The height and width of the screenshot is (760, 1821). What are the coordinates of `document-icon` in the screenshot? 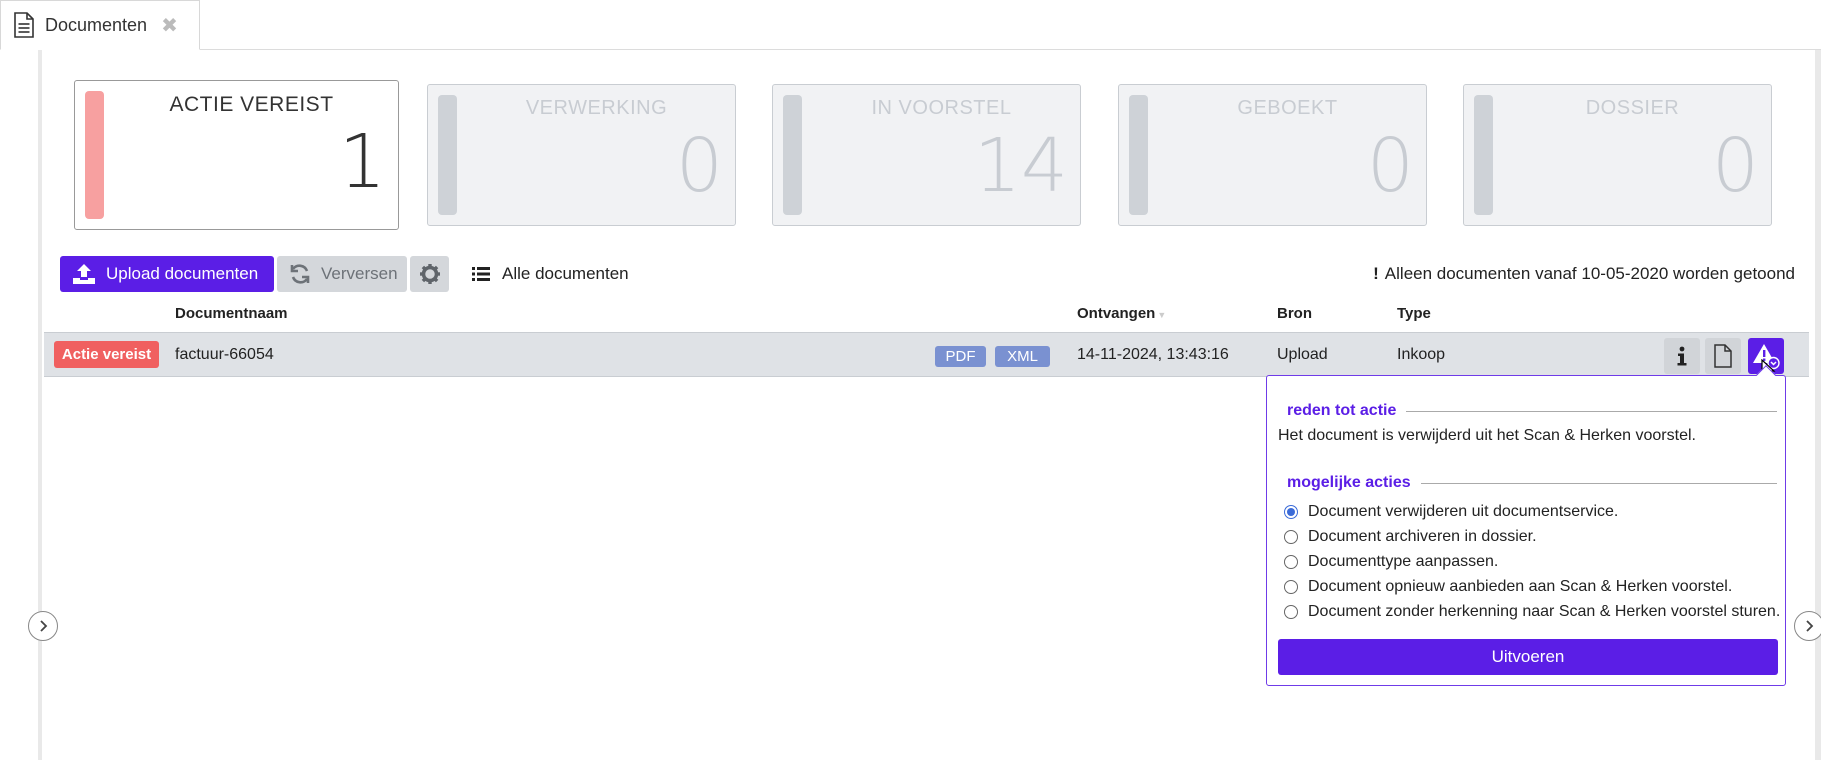 It's located at (24, 25).